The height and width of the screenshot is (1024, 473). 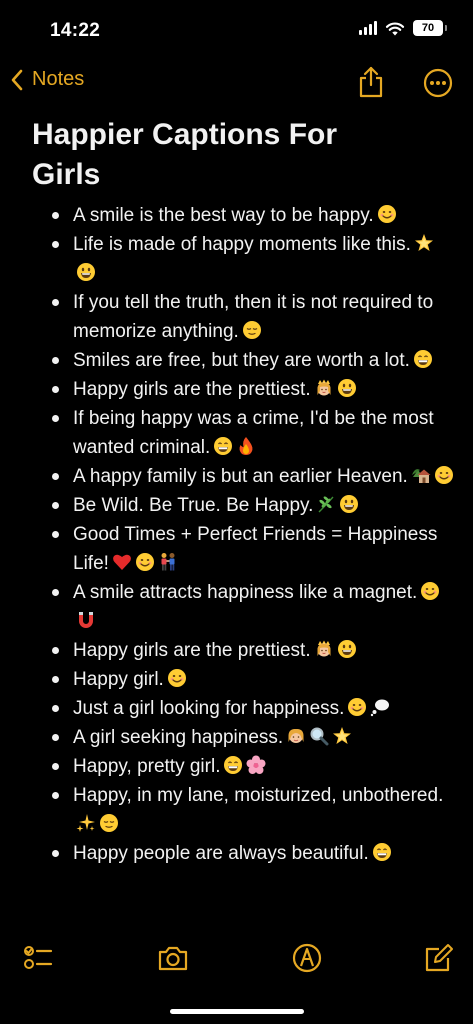 What do you see at coordinates (256, 765) in the screenshot?
I see `cherry-blossom-emoji-icon` at bounding box center [256, 765].